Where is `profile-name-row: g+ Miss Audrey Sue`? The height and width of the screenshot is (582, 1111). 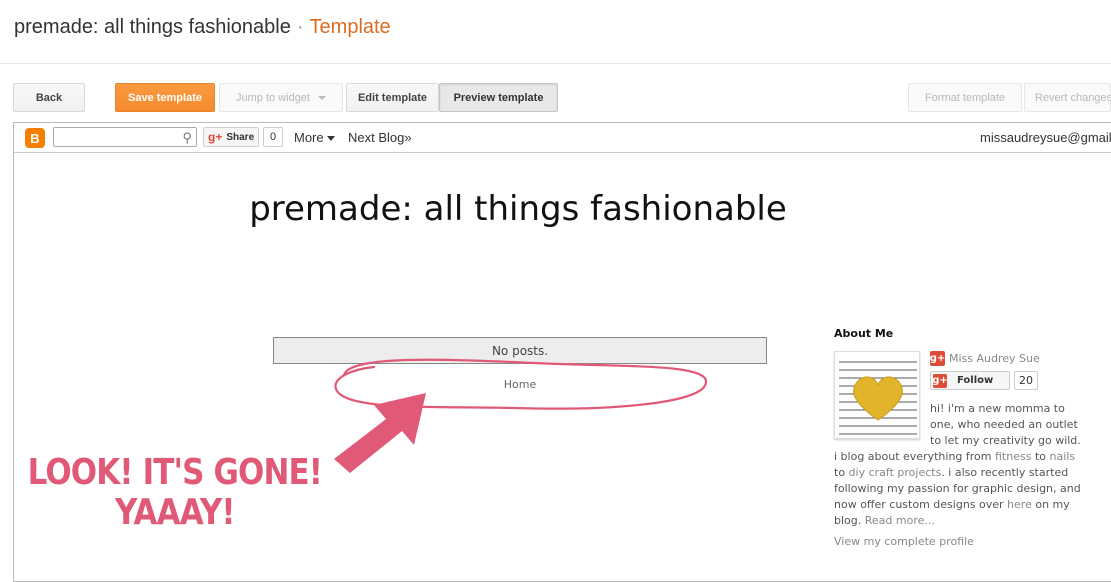 profile-name-row: g+ Miss Audrey Sue is located at coordinates (985, 358).